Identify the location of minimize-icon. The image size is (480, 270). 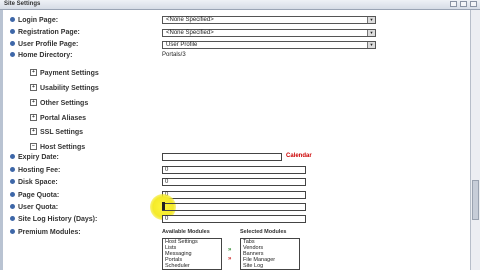
(453, 4).